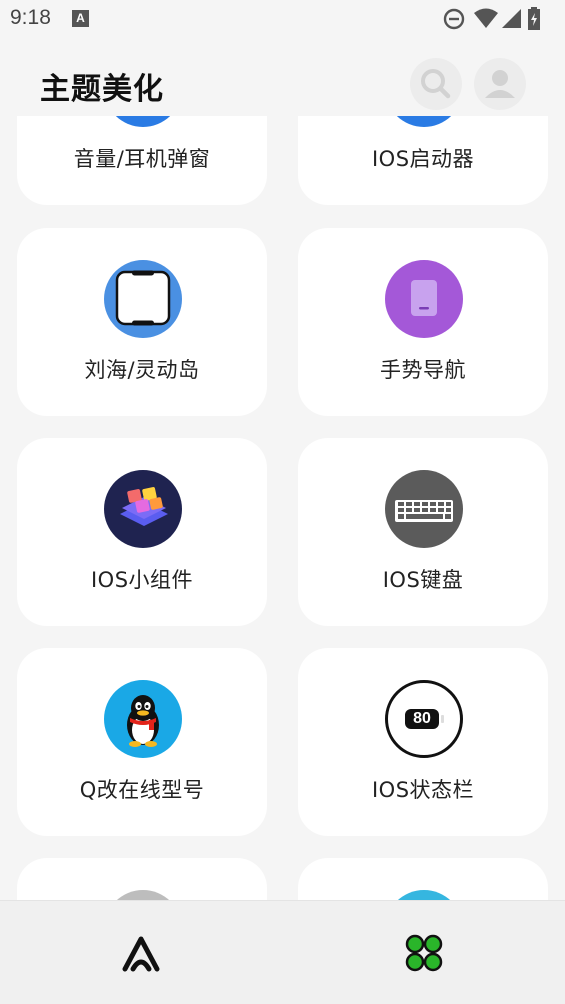 The image size is (565, 1004). I want to click on status-icons, so click(498, 19).